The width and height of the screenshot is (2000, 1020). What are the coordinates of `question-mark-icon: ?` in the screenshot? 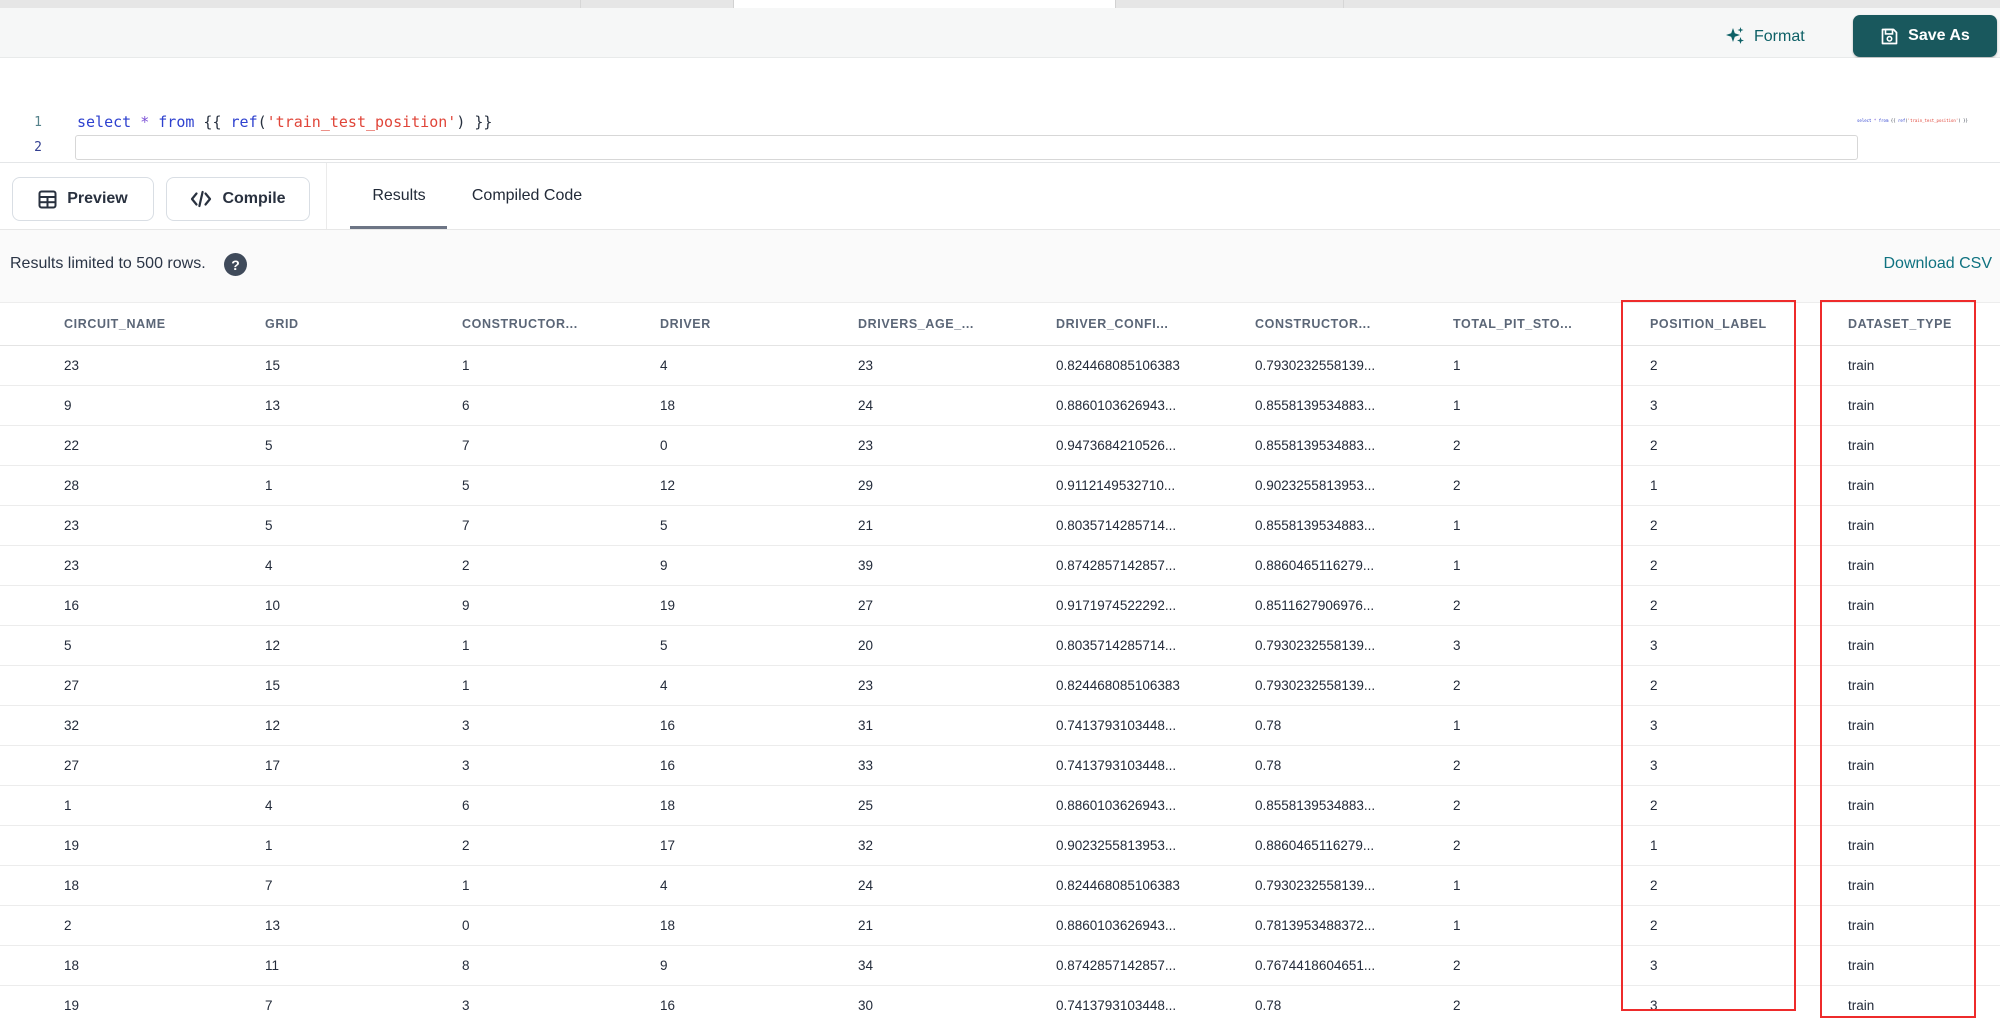 It's located at (235, 264).